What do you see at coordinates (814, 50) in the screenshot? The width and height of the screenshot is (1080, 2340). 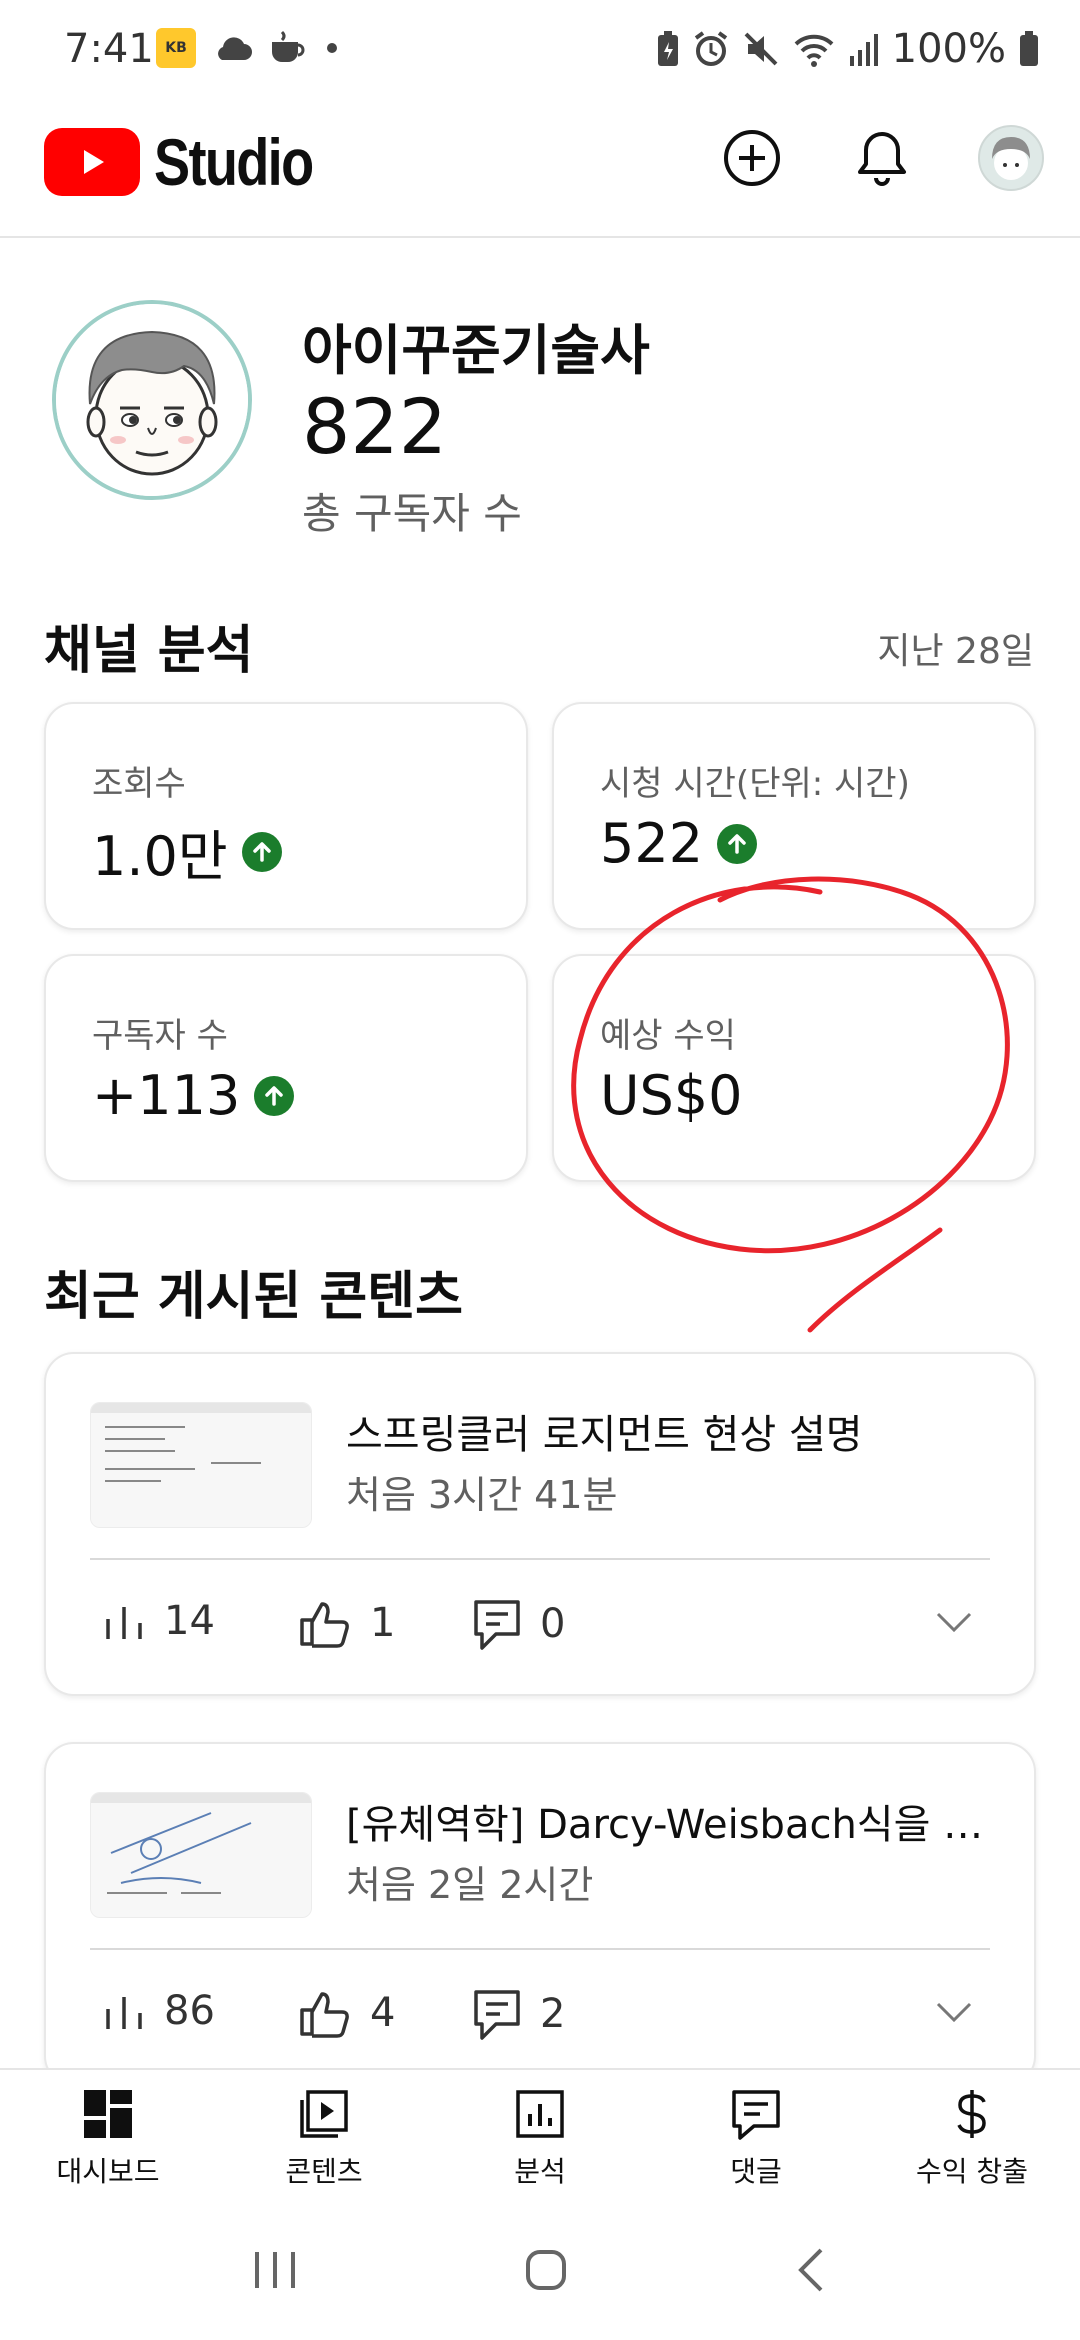 I see `wifi-icon` at bounding box center [814, 50].